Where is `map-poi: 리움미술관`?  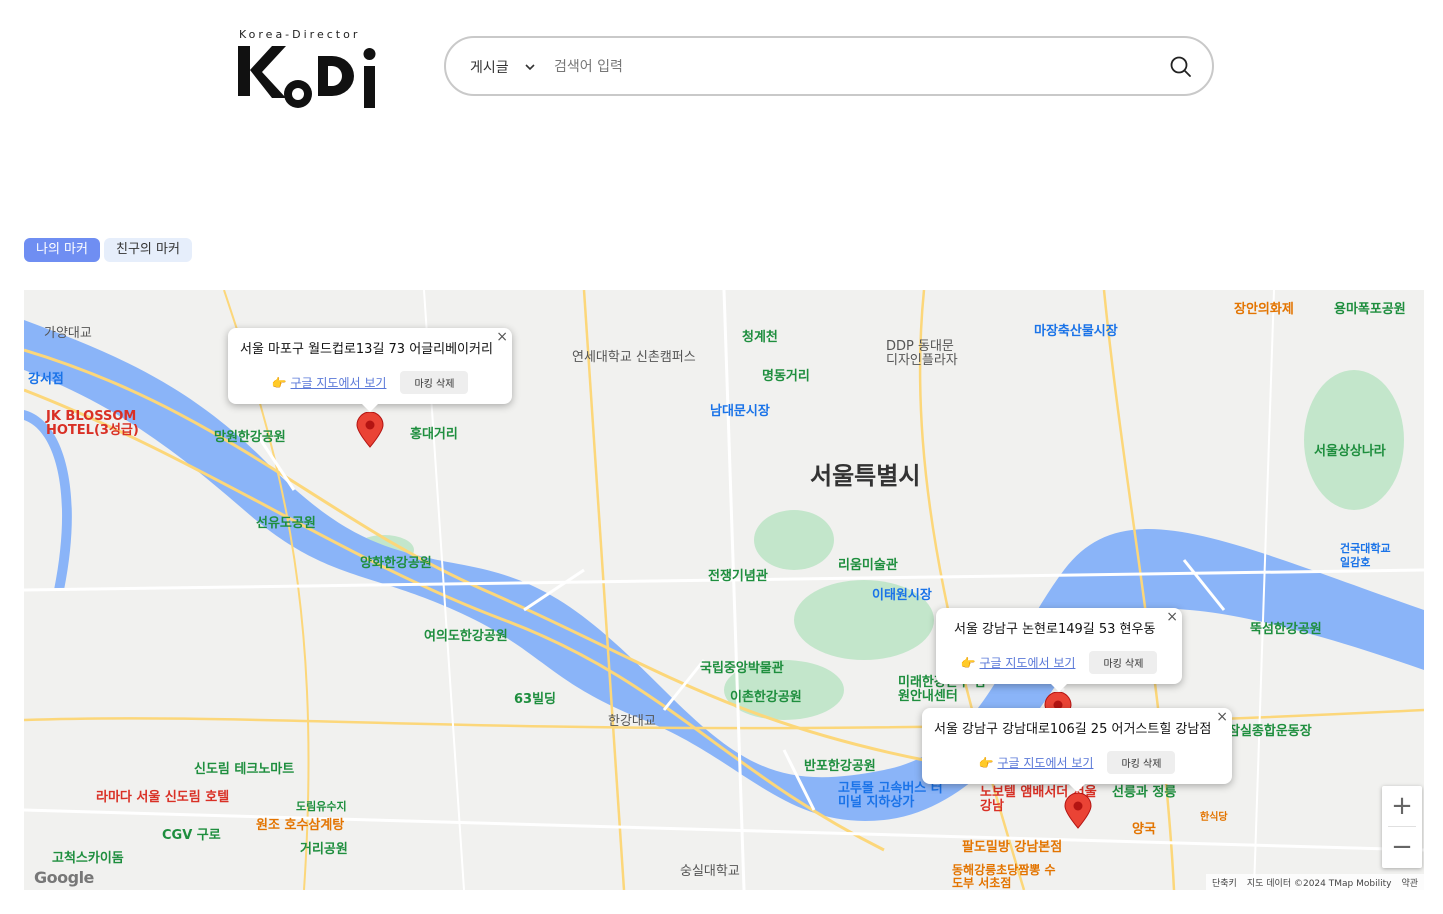 map-poi: 리움미술관 is located at coordinates (868, 563).